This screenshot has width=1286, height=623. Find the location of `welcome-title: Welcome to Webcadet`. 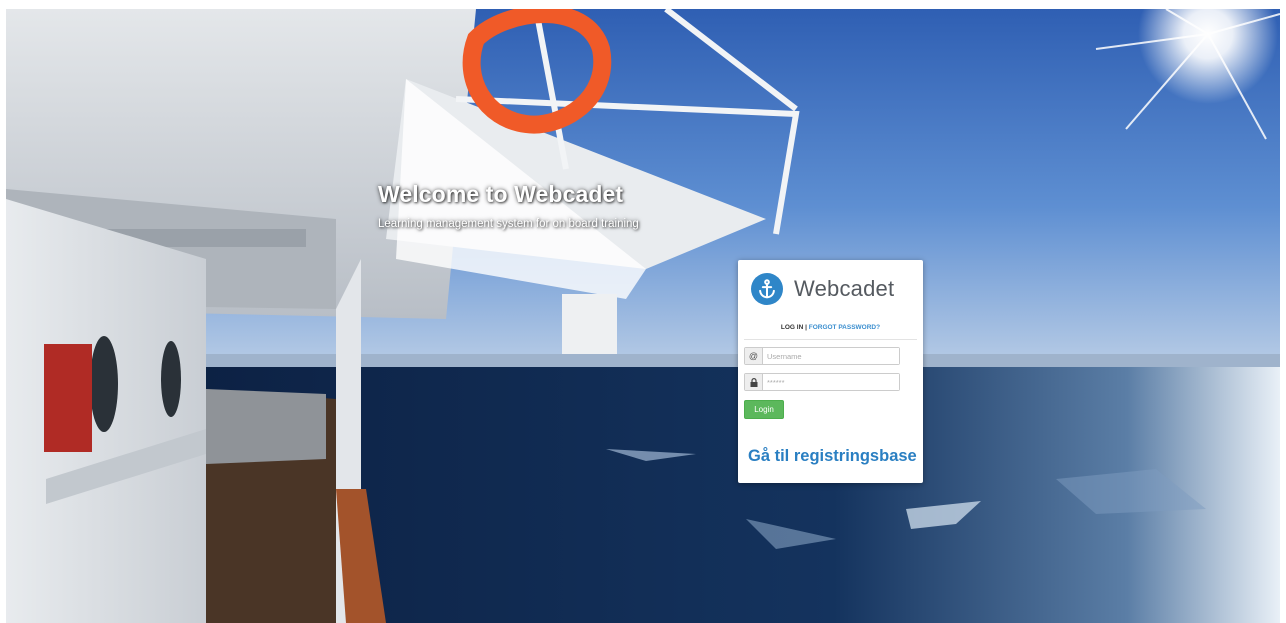

welcome-title: Welcome to Webcadet is located at coordinates (501, 194).